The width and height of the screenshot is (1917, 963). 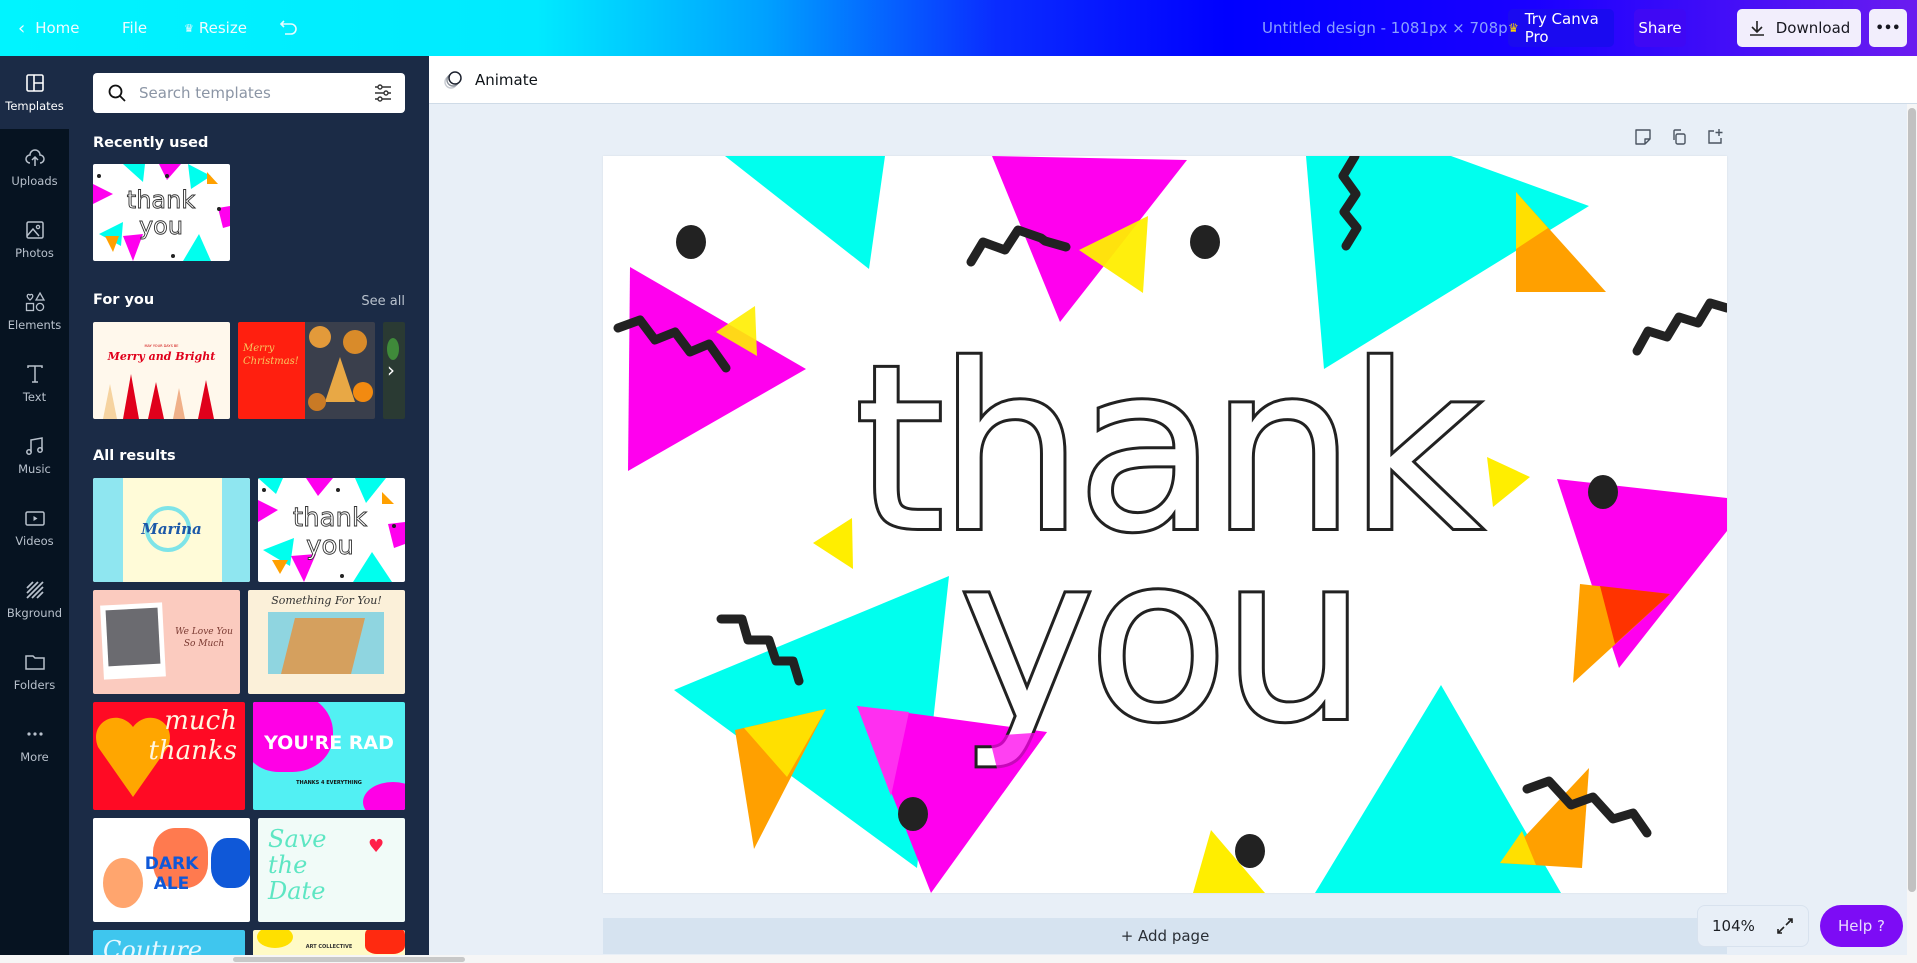 I want to click on rail-label: Videos, so click(x=34, y=540).